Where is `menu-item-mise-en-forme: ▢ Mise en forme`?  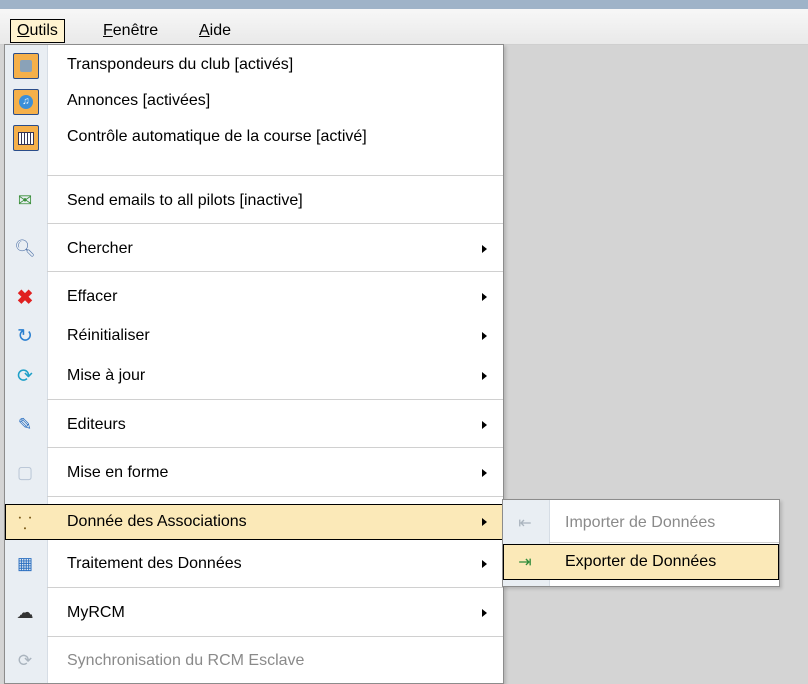 menu-item-mise-en-forme: ▢ Mise en forme is located at coordinates (254, 473).